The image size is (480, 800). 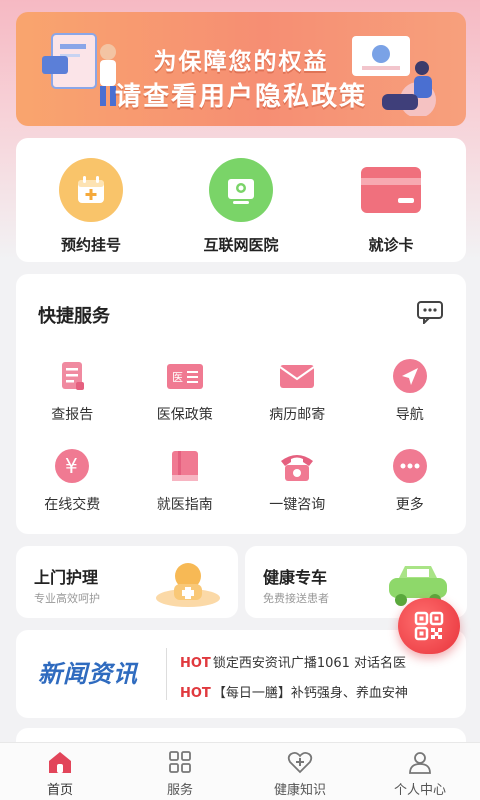 What do you see at coordinates (391, 190) in the screenshot?
I see `card-icon` at bounding box center [391, 190].